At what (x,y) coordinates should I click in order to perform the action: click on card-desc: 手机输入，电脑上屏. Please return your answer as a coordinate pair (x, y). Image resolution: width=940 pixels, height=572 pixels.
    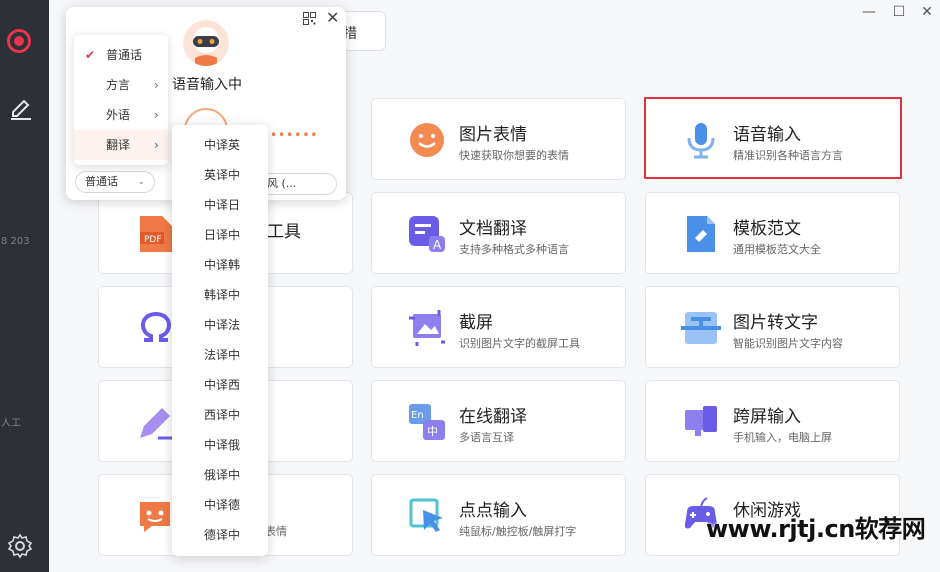
    Looking at the image, I should click on (782, 437).